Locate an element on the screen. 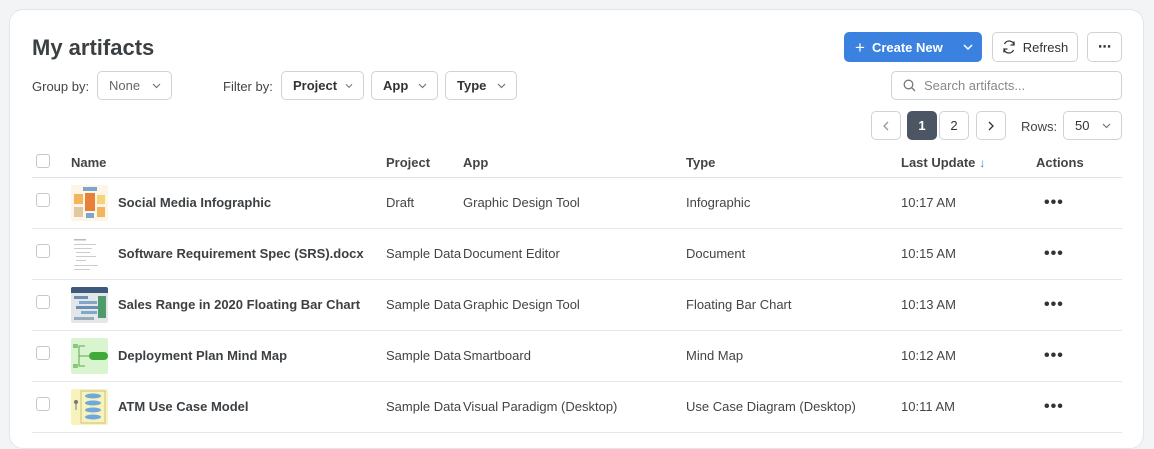  sort-desc-icon: ↓ is located at coordinates (982, 163).